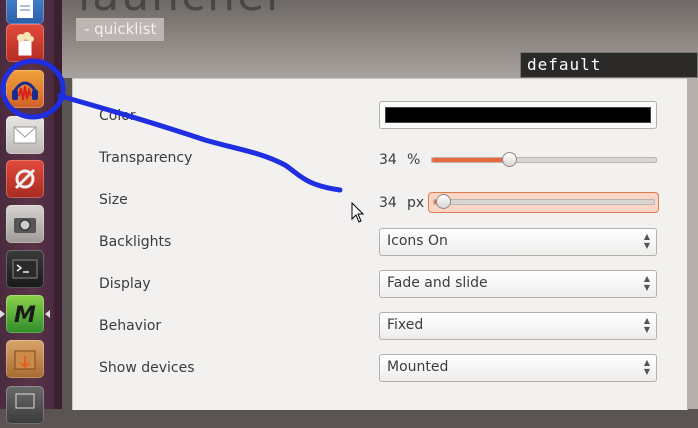 This screenshot has height=428, width=698. Describe the element at coordinates (418, 367) in the screenshot. I see `show-devices-value: Mounted` at that location.